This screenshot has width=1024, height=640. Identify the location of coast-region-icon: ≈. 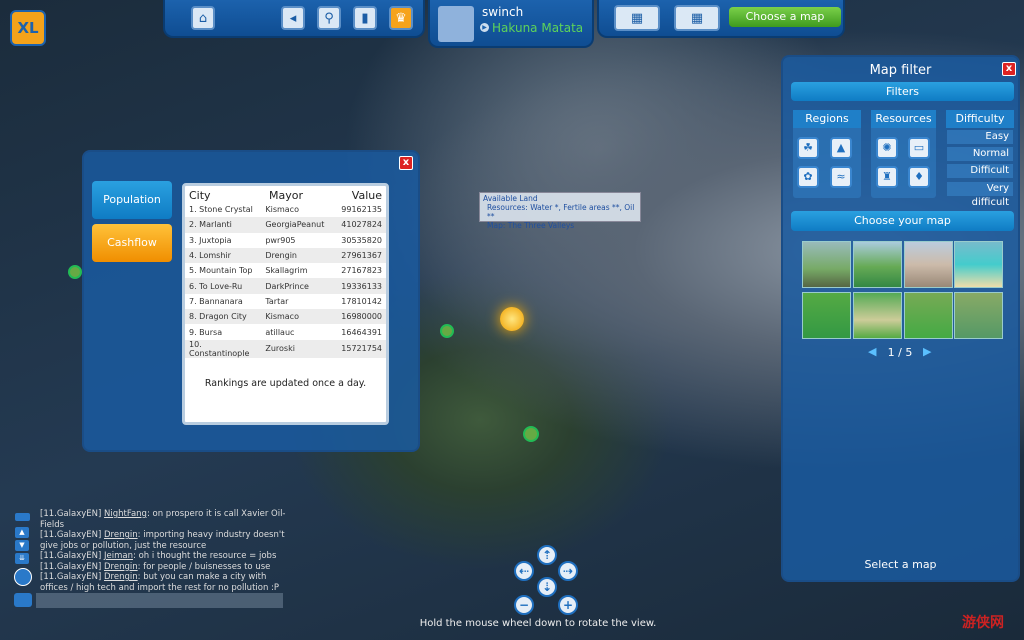
(841, 177).